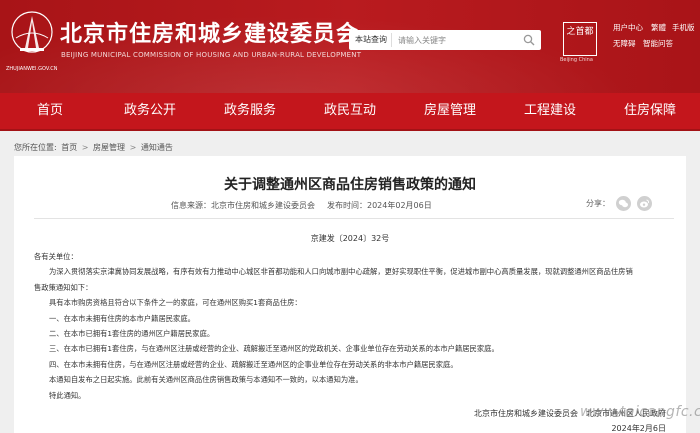  I want to click on nav-item-government-affairs: 政务公开, so click(150, 111).